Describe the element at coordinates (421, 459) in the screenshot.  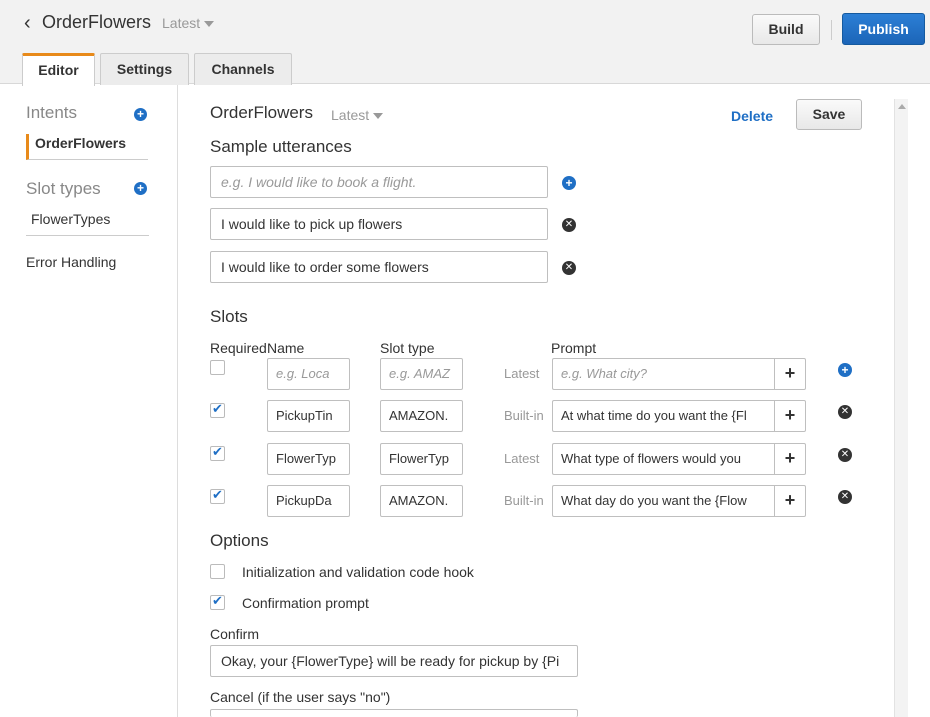
I see `slot-type-input: FlowerTyp` at that location.